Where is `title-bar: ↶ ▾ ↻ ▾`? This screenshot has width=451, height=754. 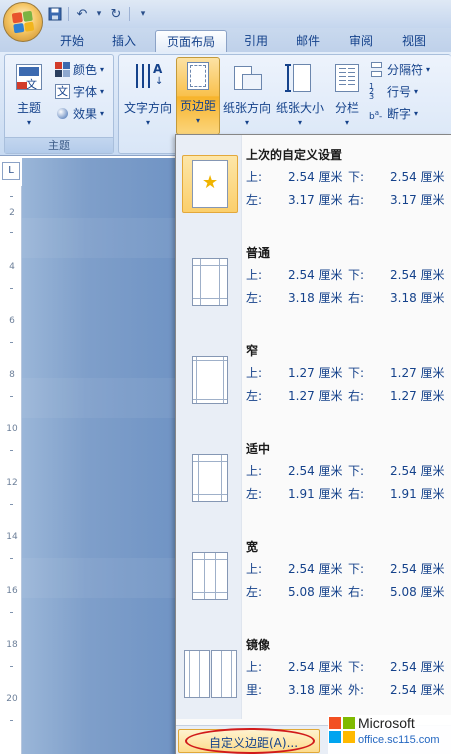 title-bar: ↶ ▾ ↻ ▾ is located at coordinates (225, 21).